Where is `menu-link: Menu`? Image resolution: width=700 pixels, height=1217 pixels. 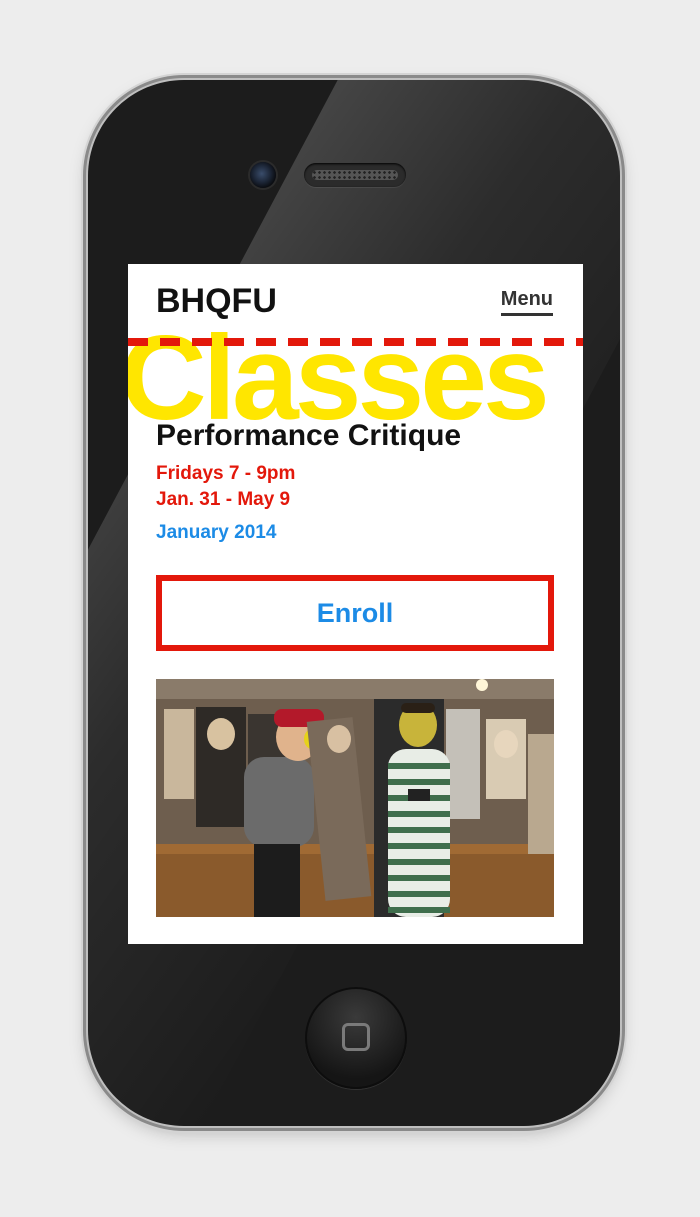
menu-link: Menu is located at coordinates (526, 302).